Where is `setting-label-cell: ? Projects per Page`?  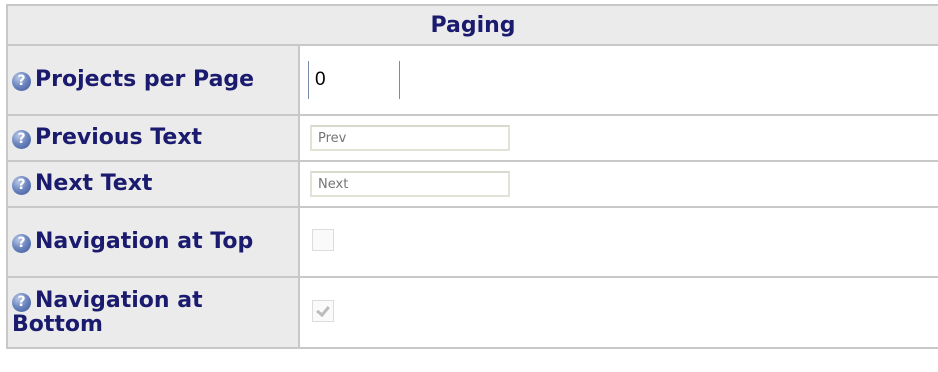
setting-label-cell: ? Projects per Page is located at coordinates (153, 81).